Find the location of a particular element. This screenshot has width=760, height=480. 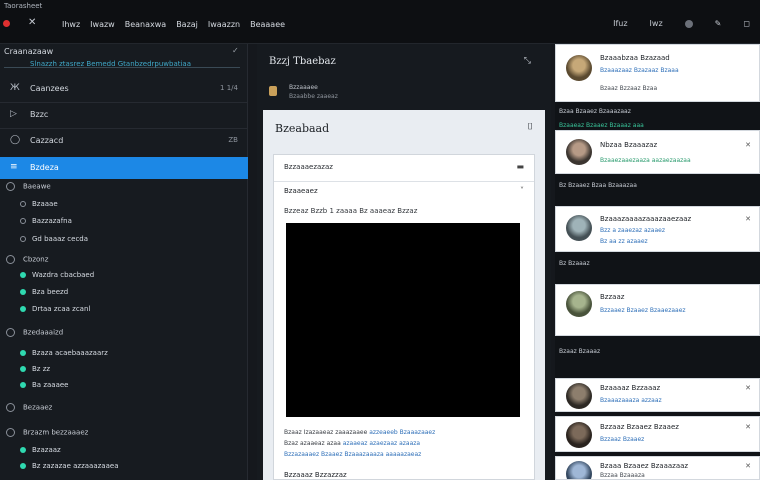

sub-meta: Bzaabbe zaaeaz is located at coordinates (313, 96).